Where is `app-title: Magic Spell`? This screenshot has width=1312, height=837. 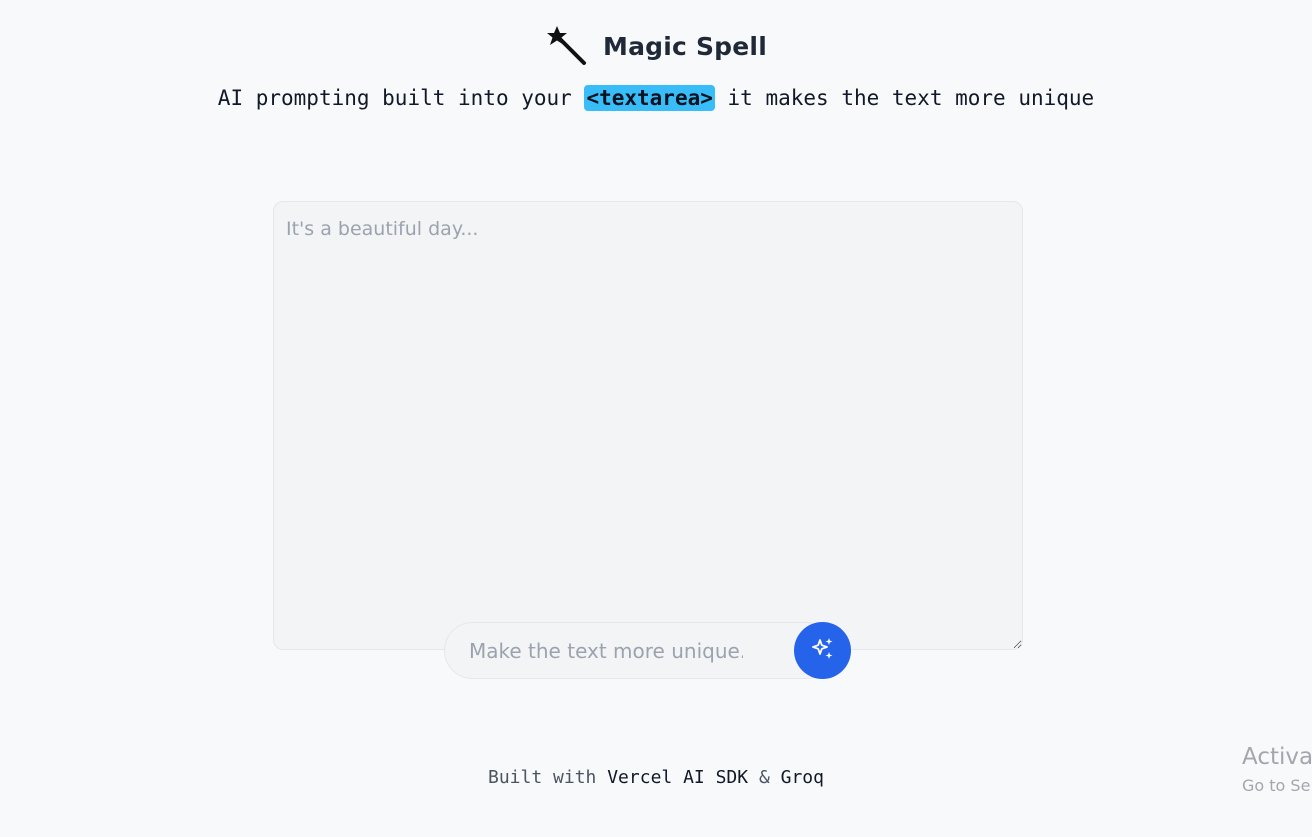 app-title: Magic Spell is located at coordinates (685, 46).